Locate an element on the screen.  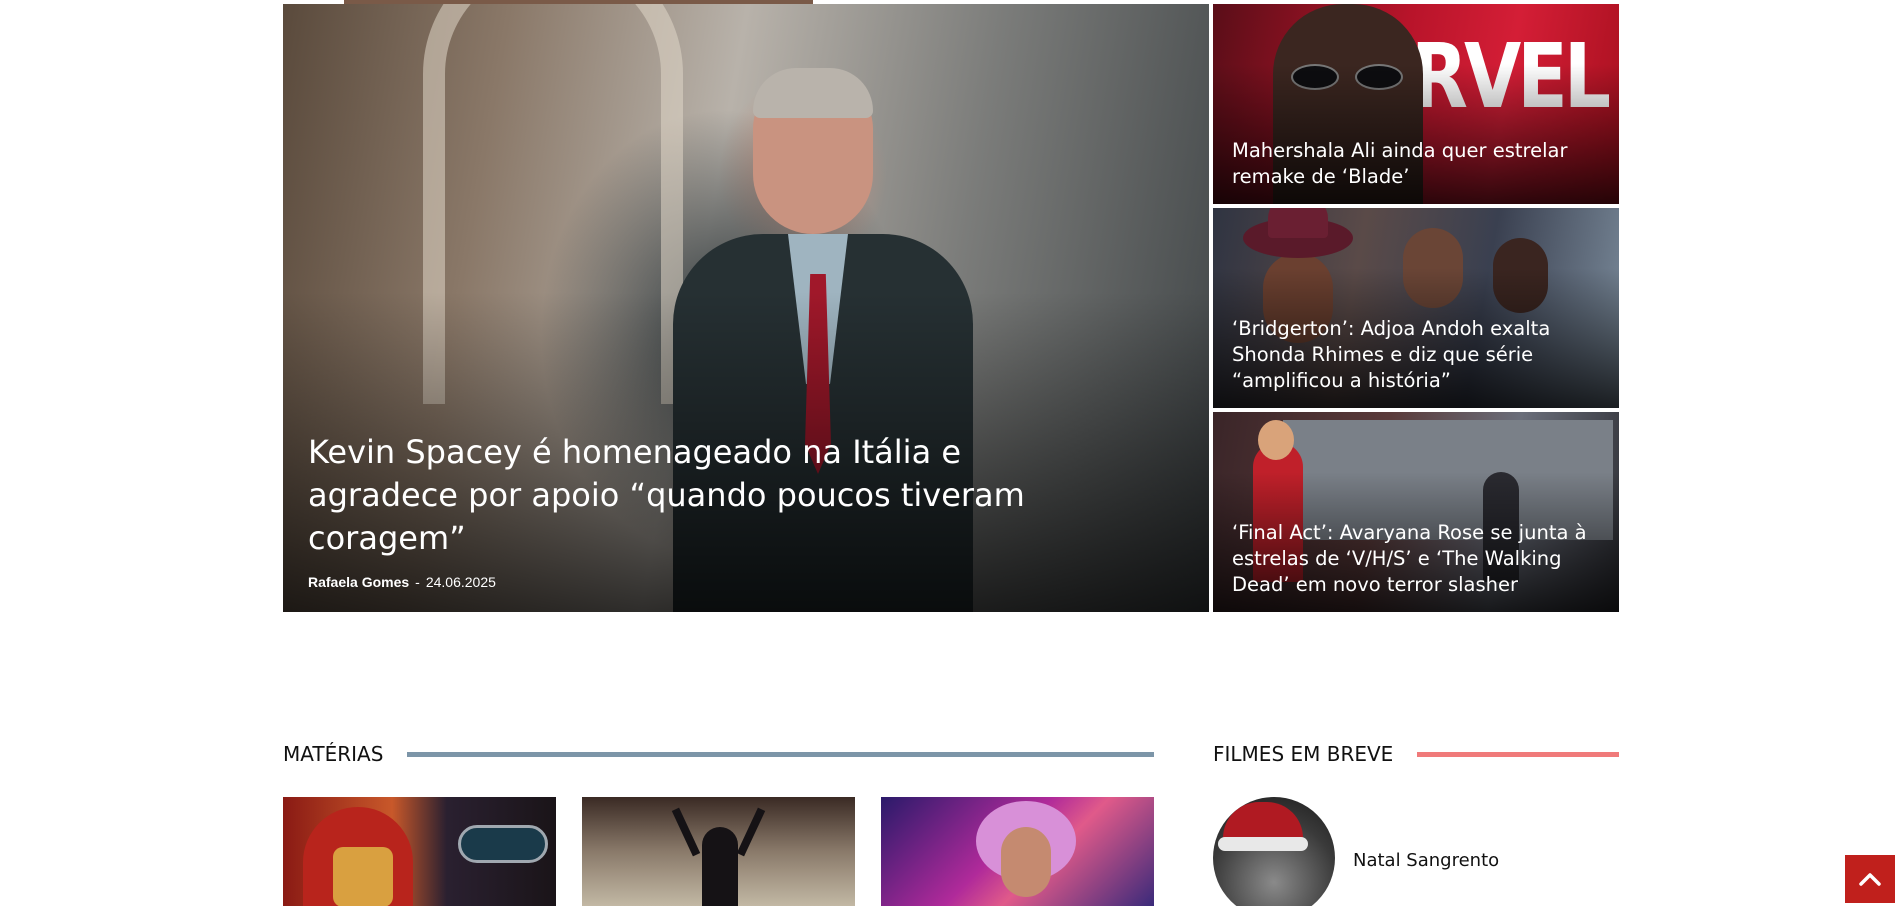
upcoming-film-item: Natal Sangrento is located at coordinates (1416, 851).